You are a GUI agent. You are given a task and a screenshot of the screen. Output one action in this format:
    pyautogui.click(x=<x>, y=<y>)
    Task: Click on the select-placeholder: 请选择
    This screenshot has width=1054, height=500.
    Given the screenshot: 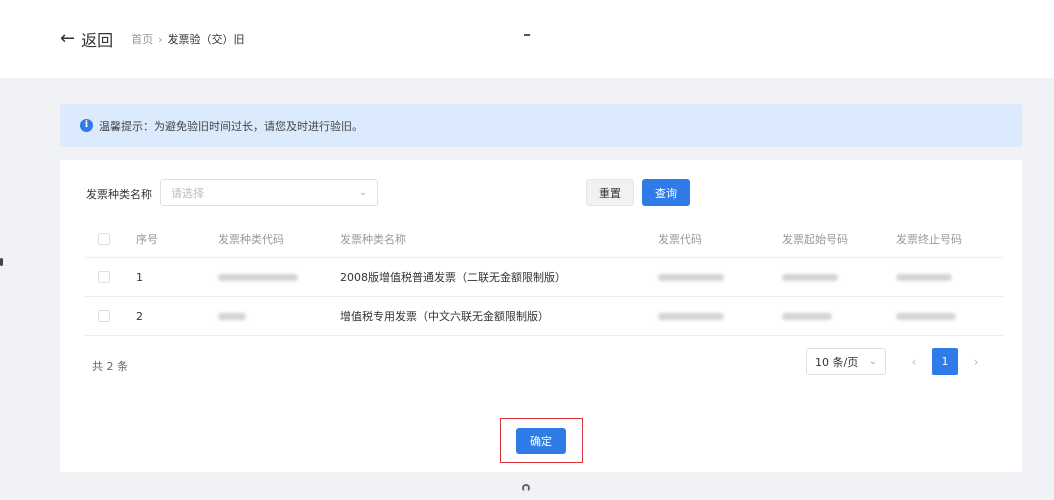 What is the action you would take?
    pyautogui.click(x=187, y=193)
    